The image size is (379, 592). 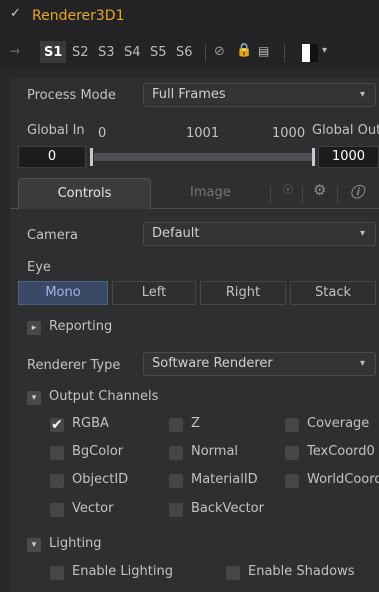 What do you see at coordinates (97, 451) in the screenshot?
I see `bgcolor-label: BgColor` at bounding box center [97, 451].